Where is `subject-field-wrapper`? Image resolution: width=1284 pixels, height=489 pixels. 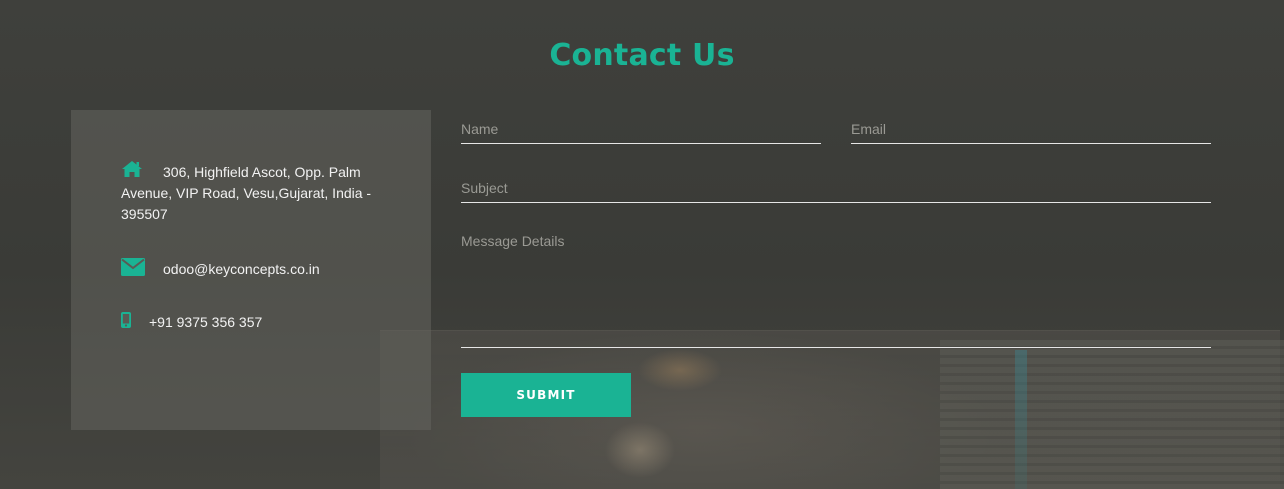 subject-field-wrapper is located at coordinates (836, 188).